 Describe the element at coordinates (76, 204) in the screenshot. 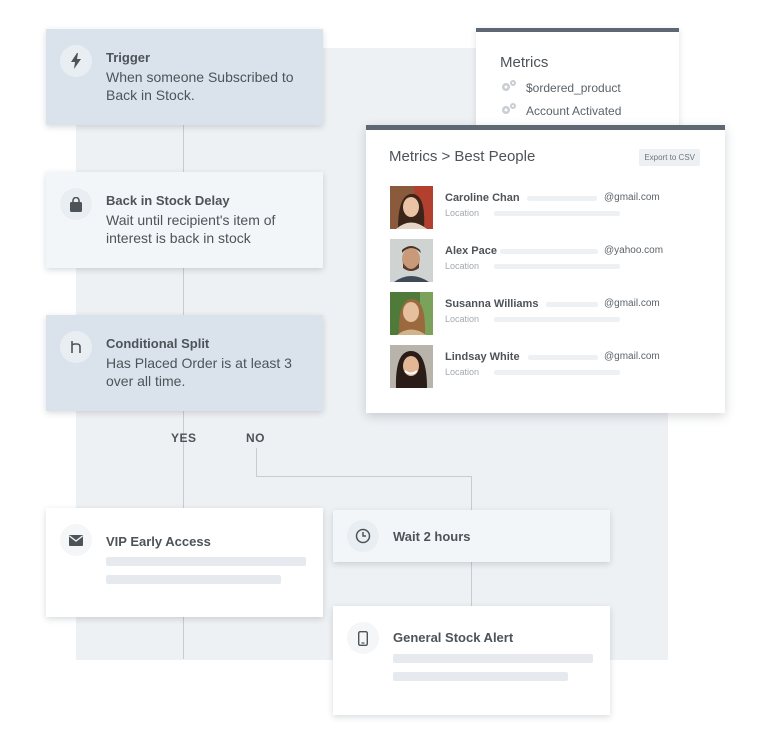

I see `shopping-bag-icon` at that location.